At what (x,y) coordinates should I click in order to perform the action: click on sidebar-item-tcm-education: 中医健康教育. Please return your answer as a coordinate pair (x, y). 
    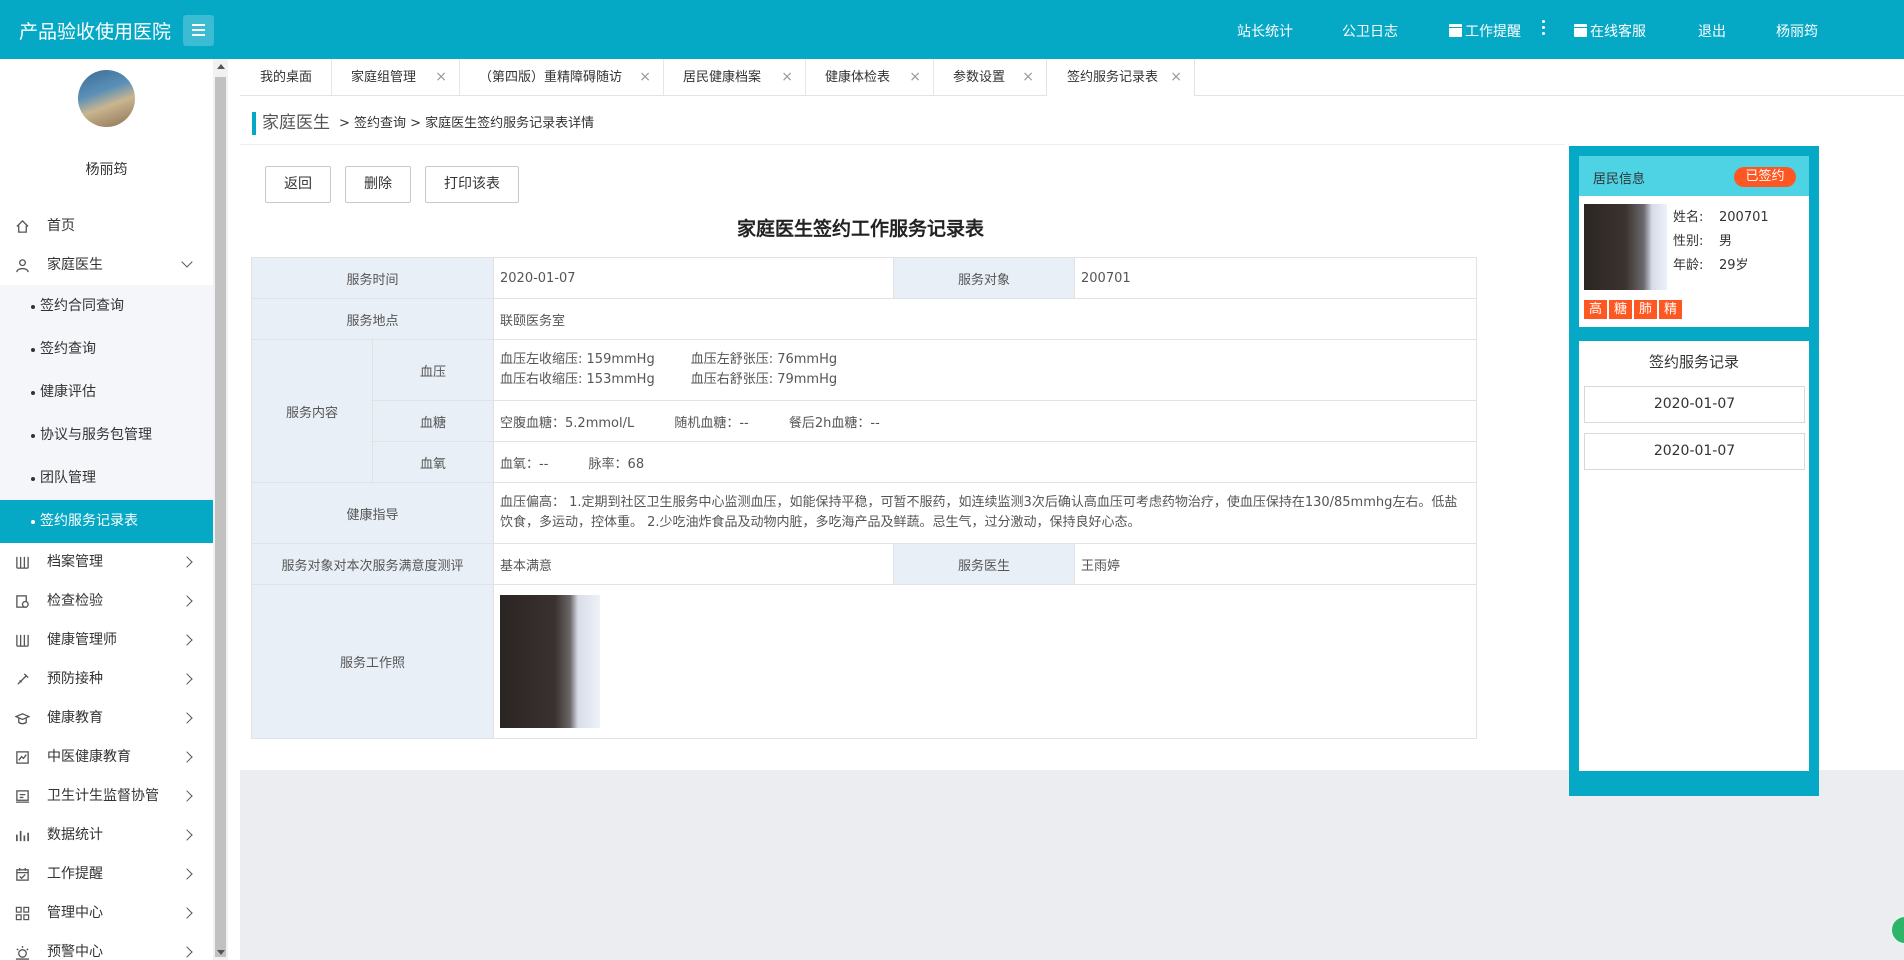
    Looking at the image, I should click on (106, 757).